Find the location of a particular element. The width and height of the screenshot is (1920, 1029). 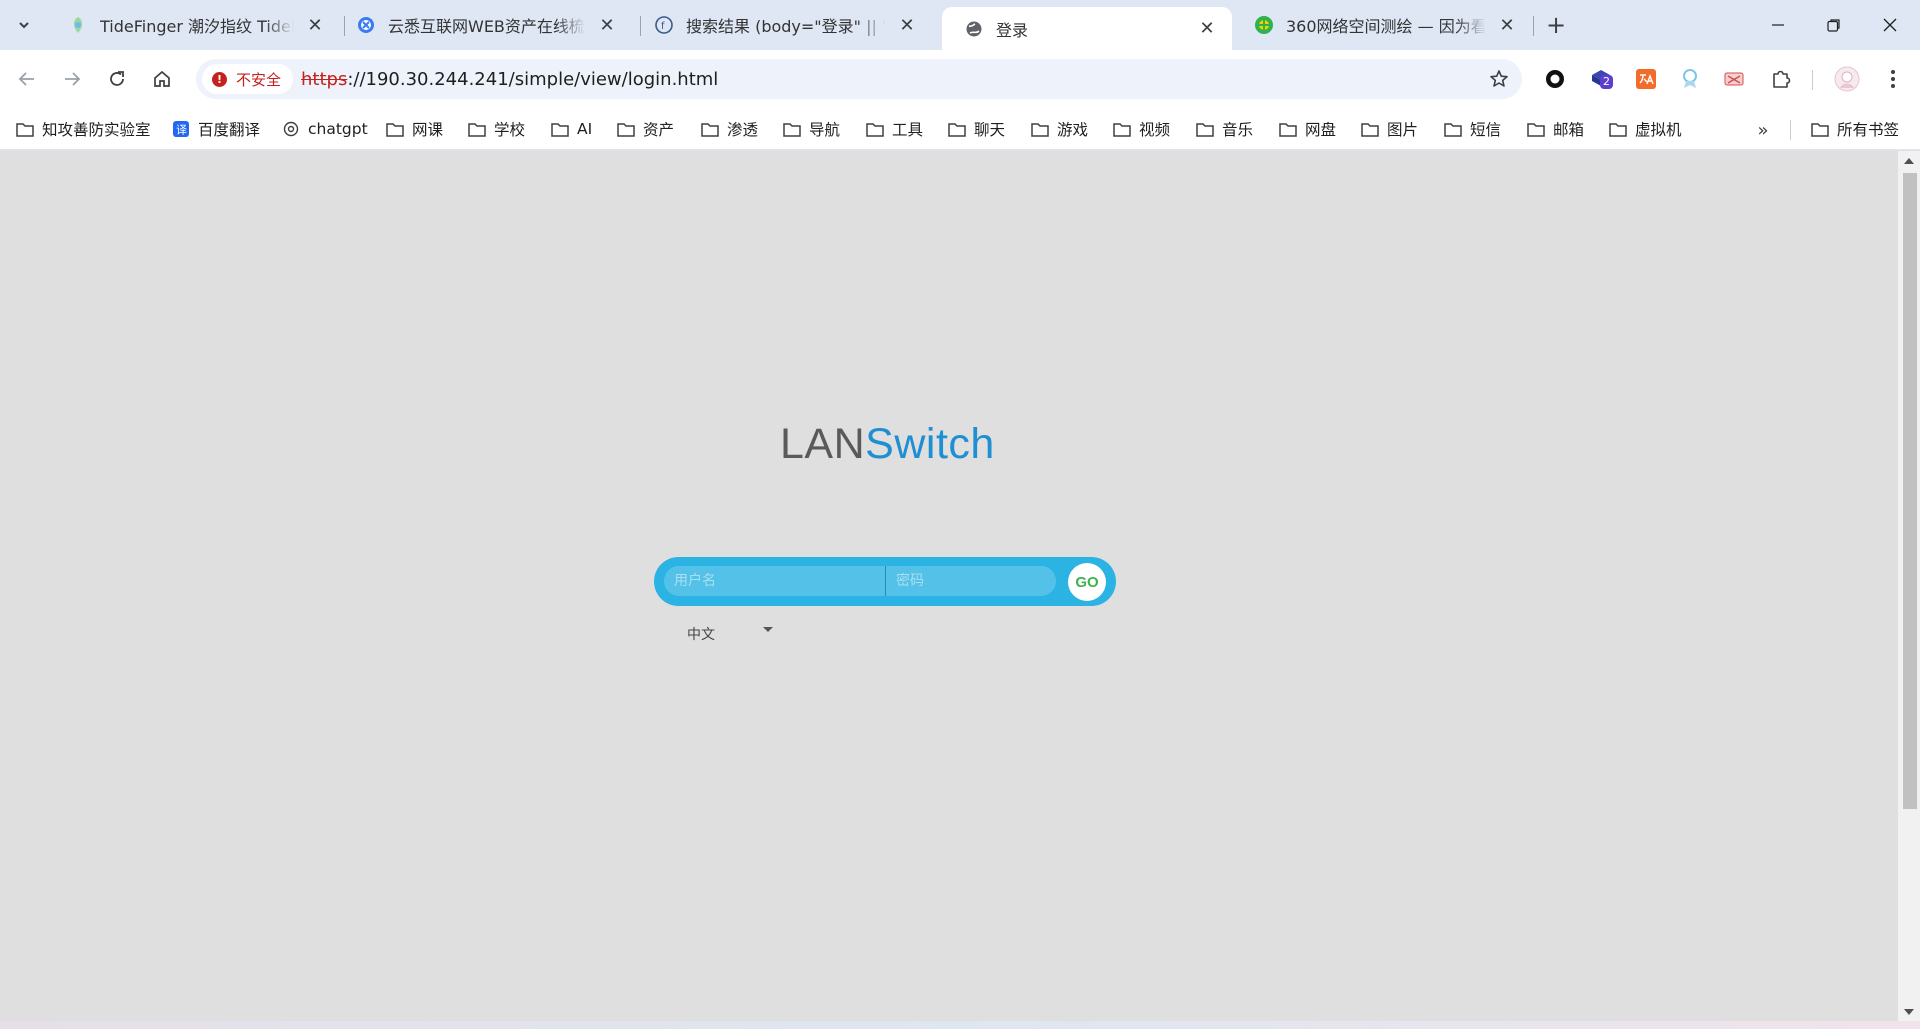

bookmark-label: 短信 is located at coordinates (1486, 130).